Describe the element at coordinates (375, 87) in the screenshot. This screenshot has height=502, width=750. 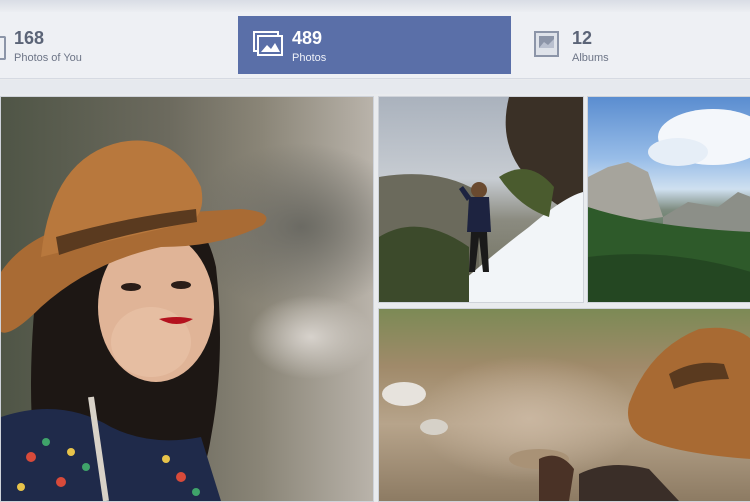
I see `divider` at that location.